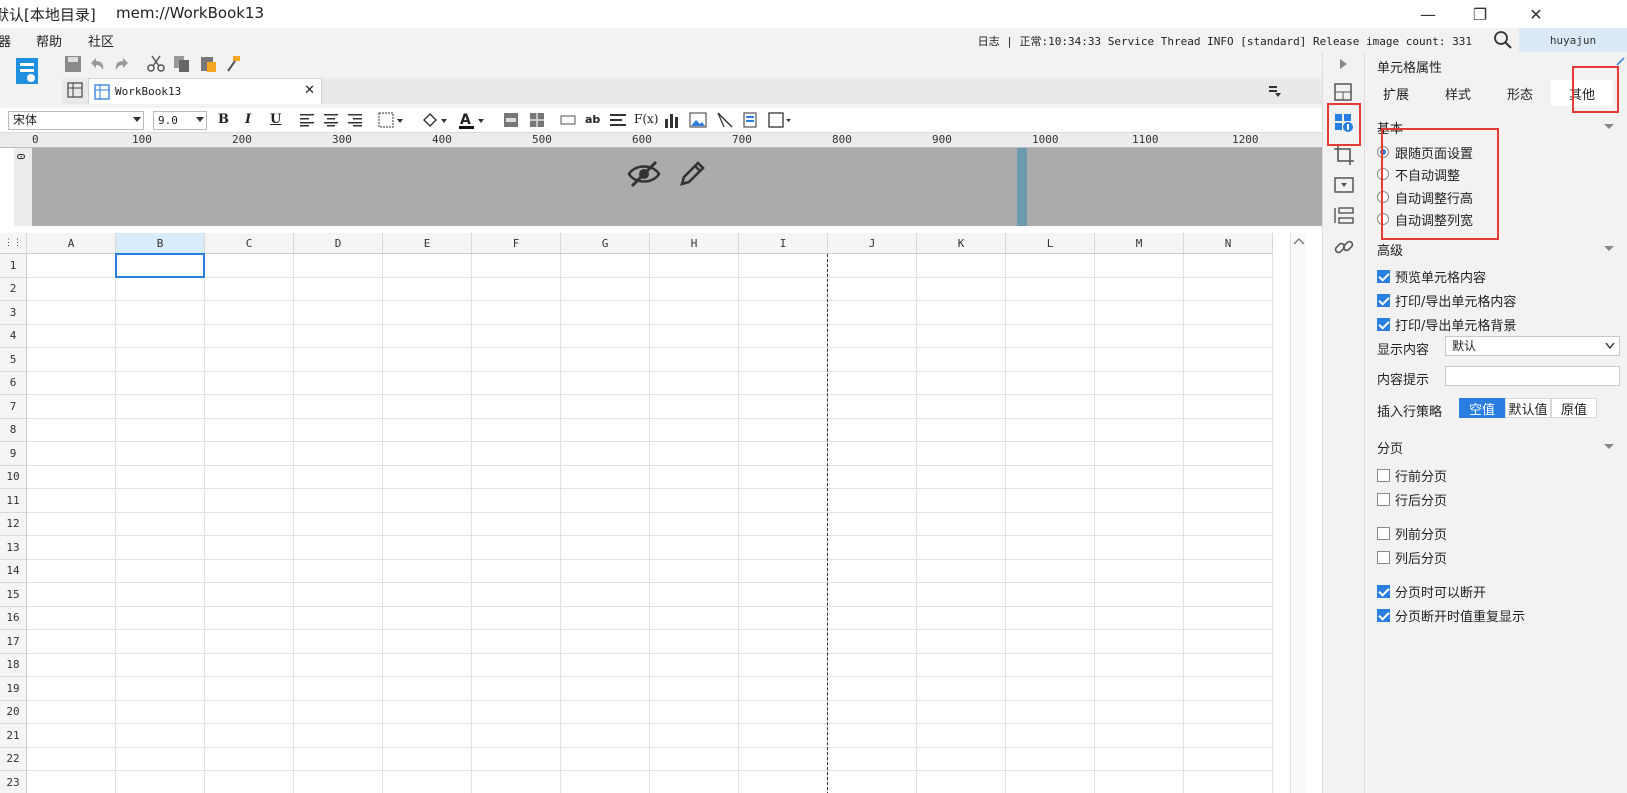  I want to click on column-header-c: C, so click(249, 243).